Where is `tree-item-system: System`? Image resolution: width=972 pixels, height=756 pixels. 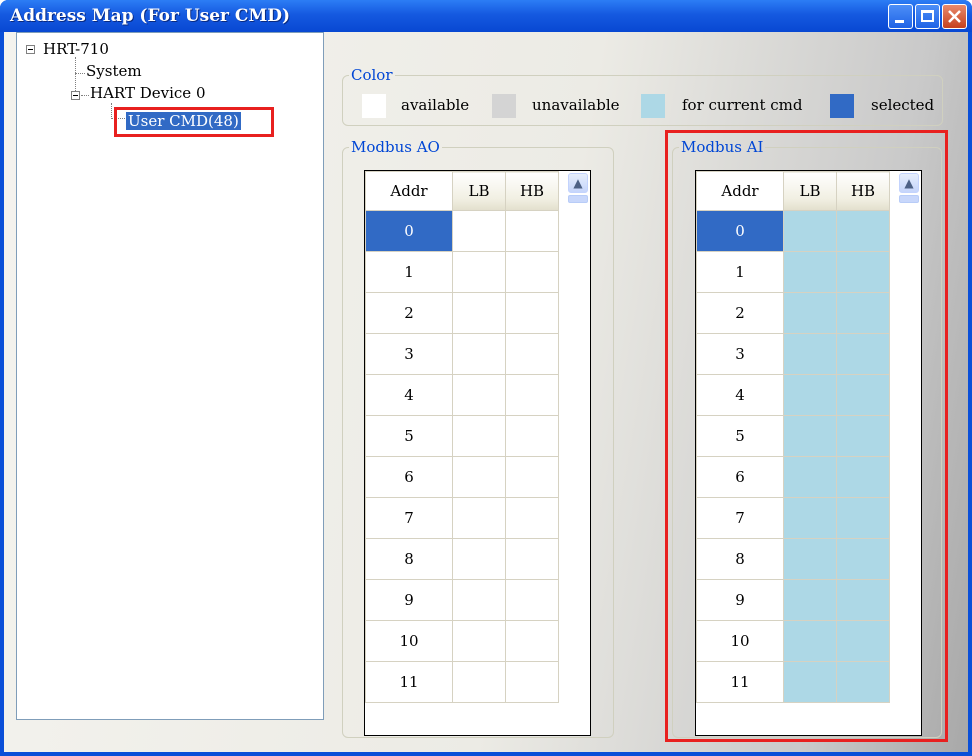
tree-item-system: System is located at coordinates (114, 71).